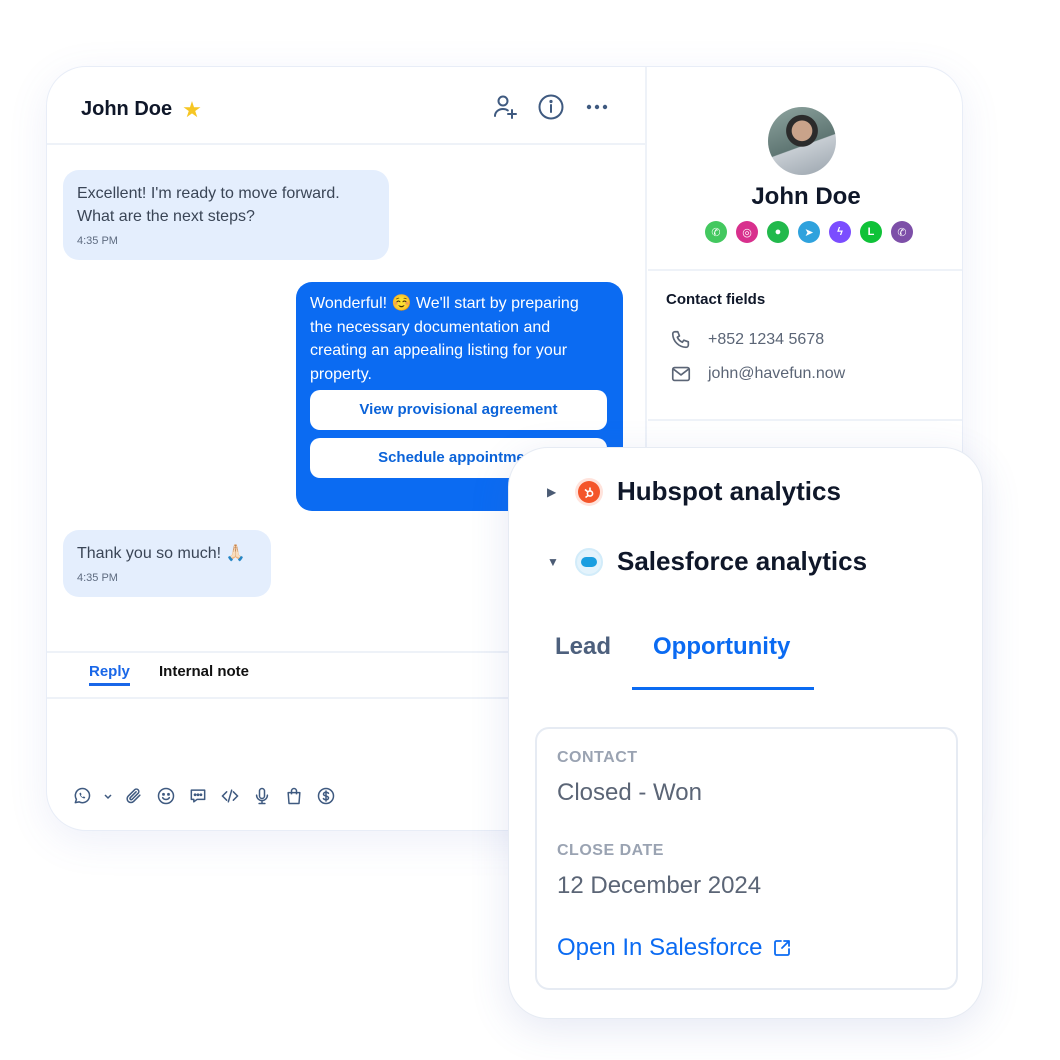 The width and height of the screenshot is (1060, 1060). Describe the element at coordinates (109, 674) in the screenshot. I see `tab-reply: Reply` at that location.